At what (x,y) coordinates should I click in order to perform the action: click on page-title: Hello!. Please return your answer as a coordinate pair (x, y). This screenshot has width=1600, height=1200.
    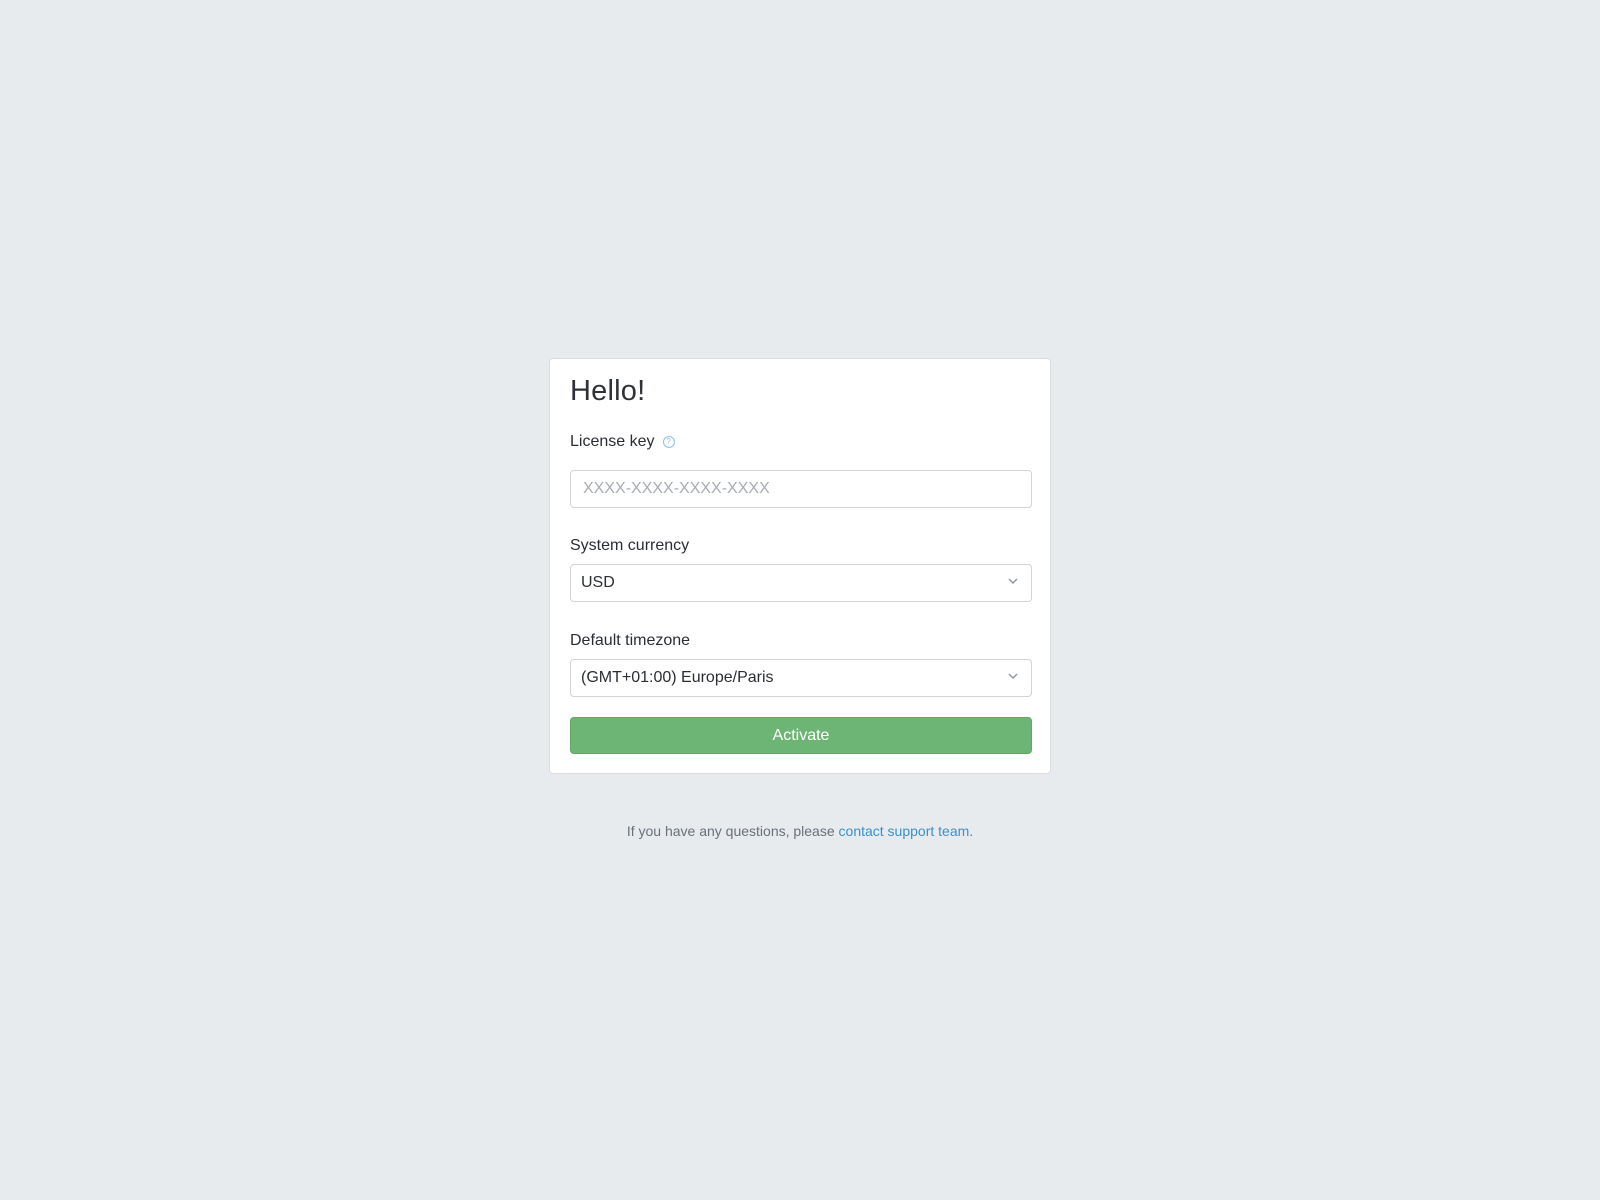
    Looking at the image, I should click on (608, 391).